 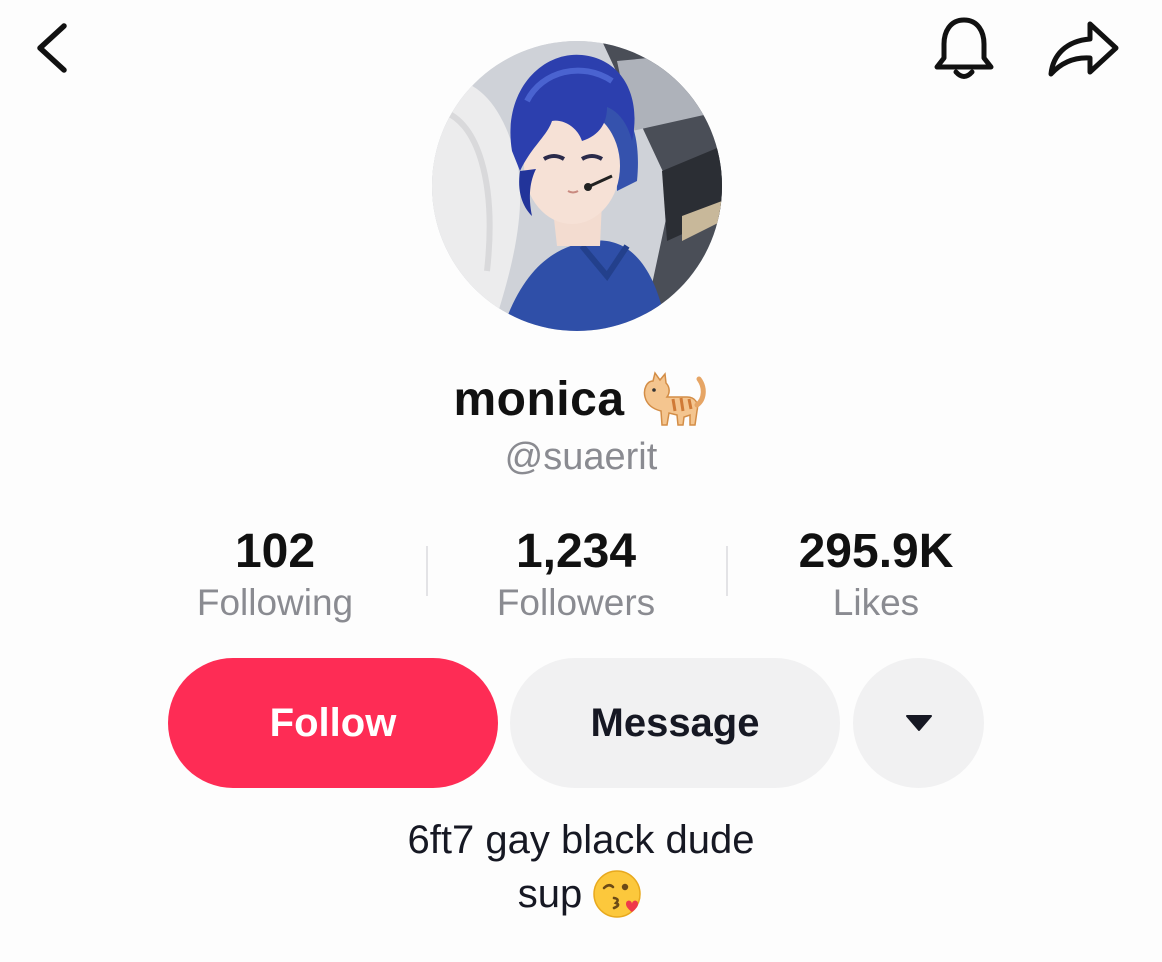 I want to click on caret-down-icon, so click(x=918, y=723).